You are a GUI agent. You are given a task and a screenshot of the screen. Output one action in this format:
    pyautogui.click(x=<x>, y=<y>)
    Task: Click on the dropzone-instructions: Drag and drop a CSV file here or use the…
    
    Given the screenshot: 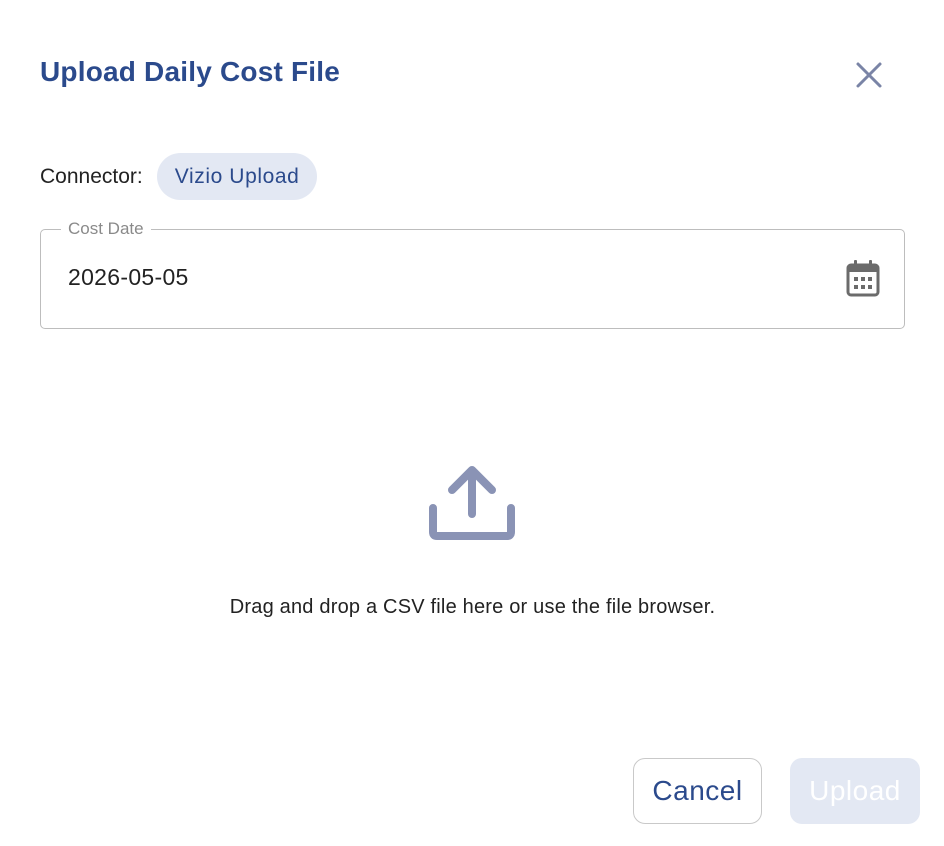 What is the action you would take?
    pyautogui.click(x=472, y=607)
    